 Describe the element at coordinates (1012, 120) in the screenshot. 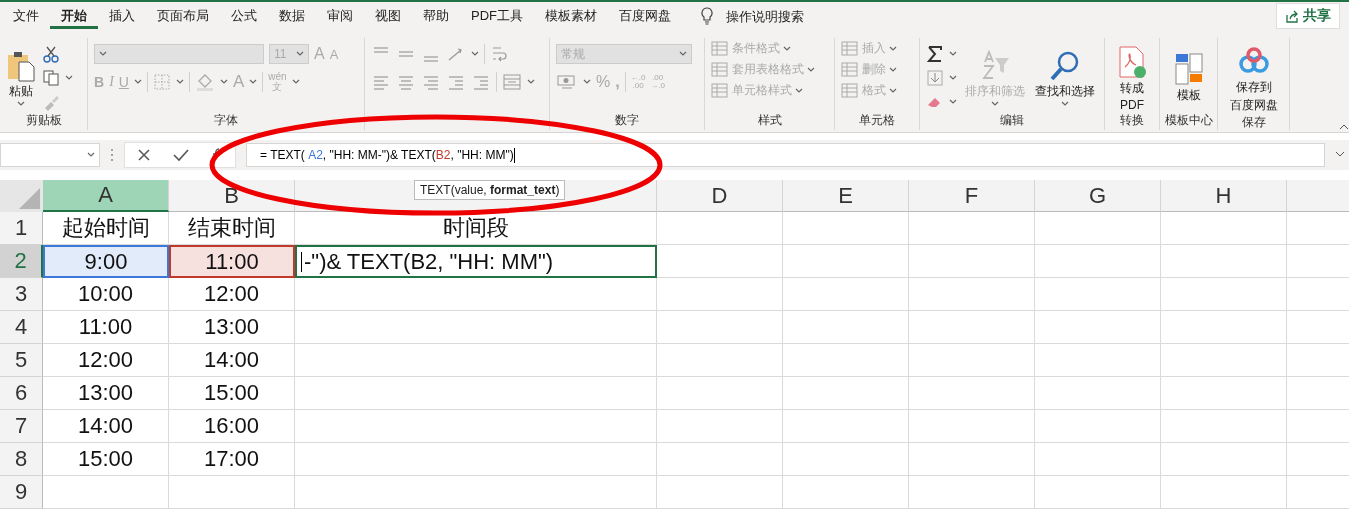

I see `group-label: 编辑` at that location.